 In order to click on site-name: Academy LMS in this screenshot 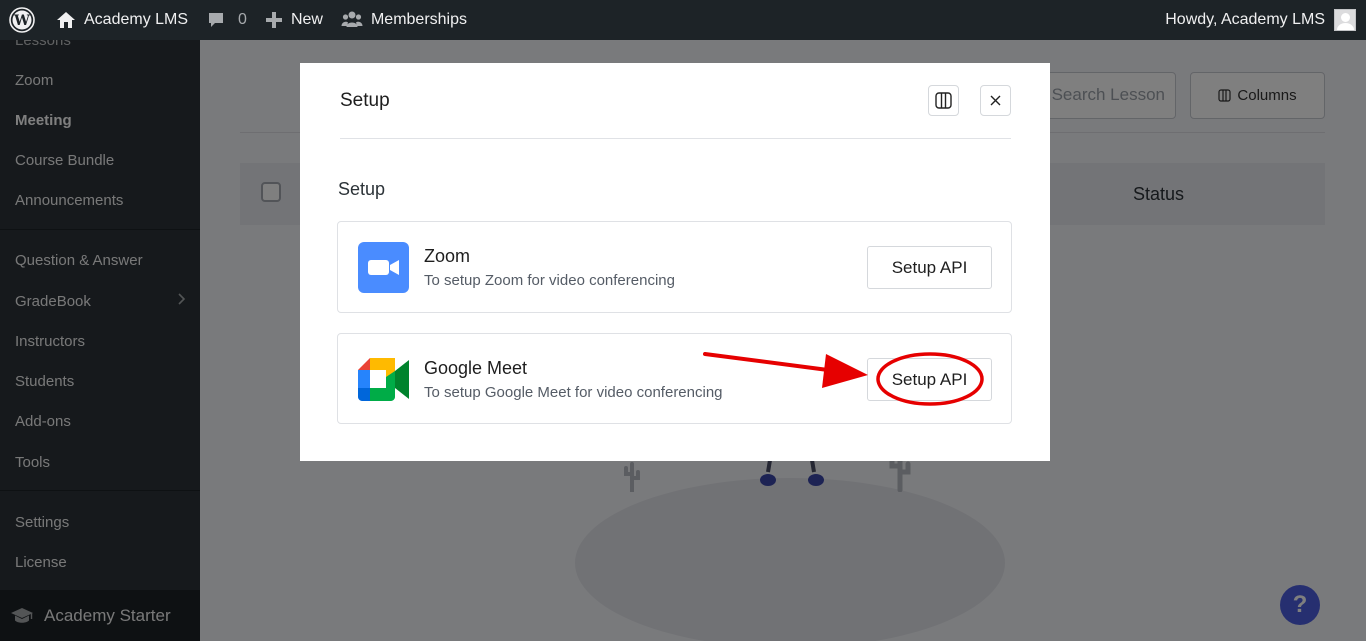, I will do `click(136, 19)`.